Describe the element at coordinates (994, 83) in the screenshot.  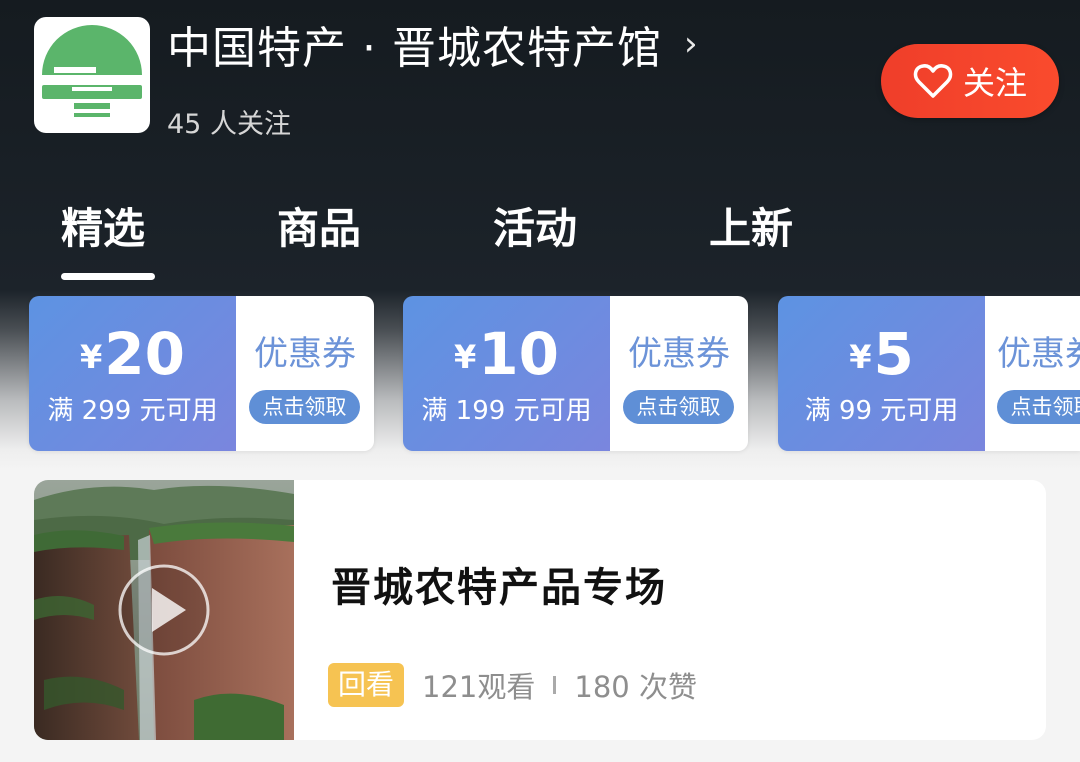
I see `follow-button-label: 关注` at that location.